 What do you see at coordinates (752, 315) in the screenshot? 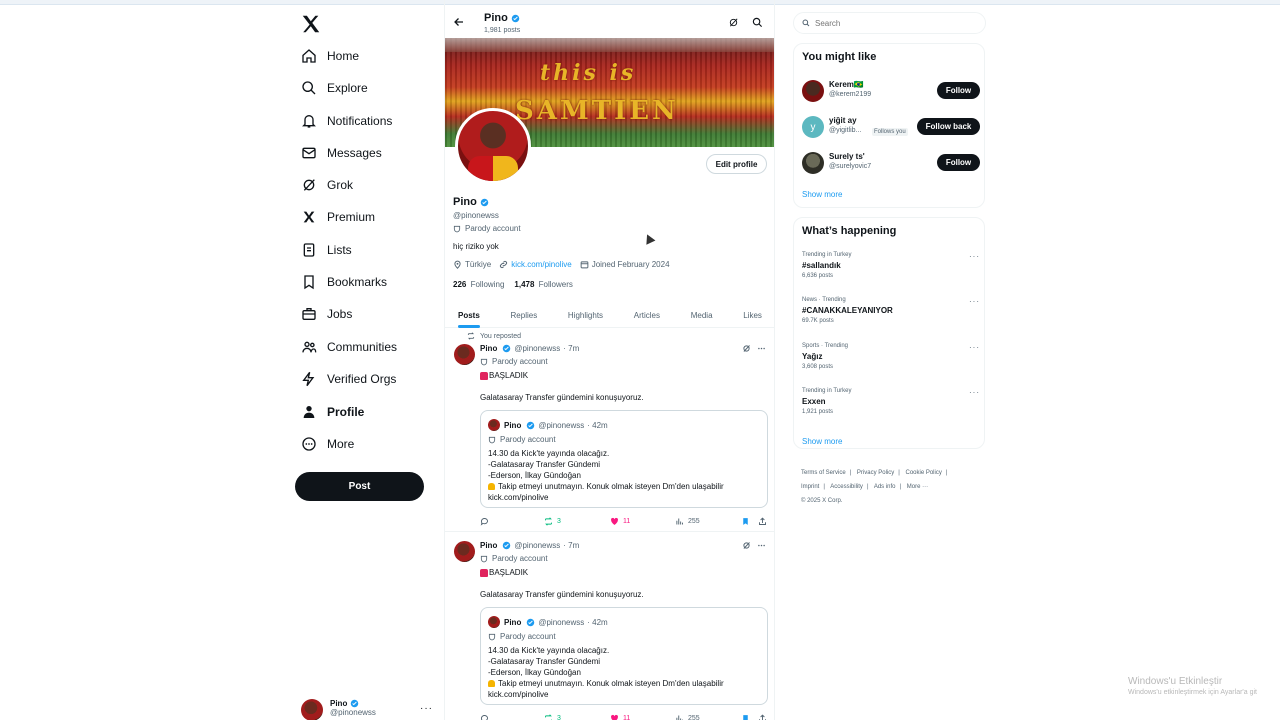
I see `tab-likes: Likes` at bounding box center [752, 315].